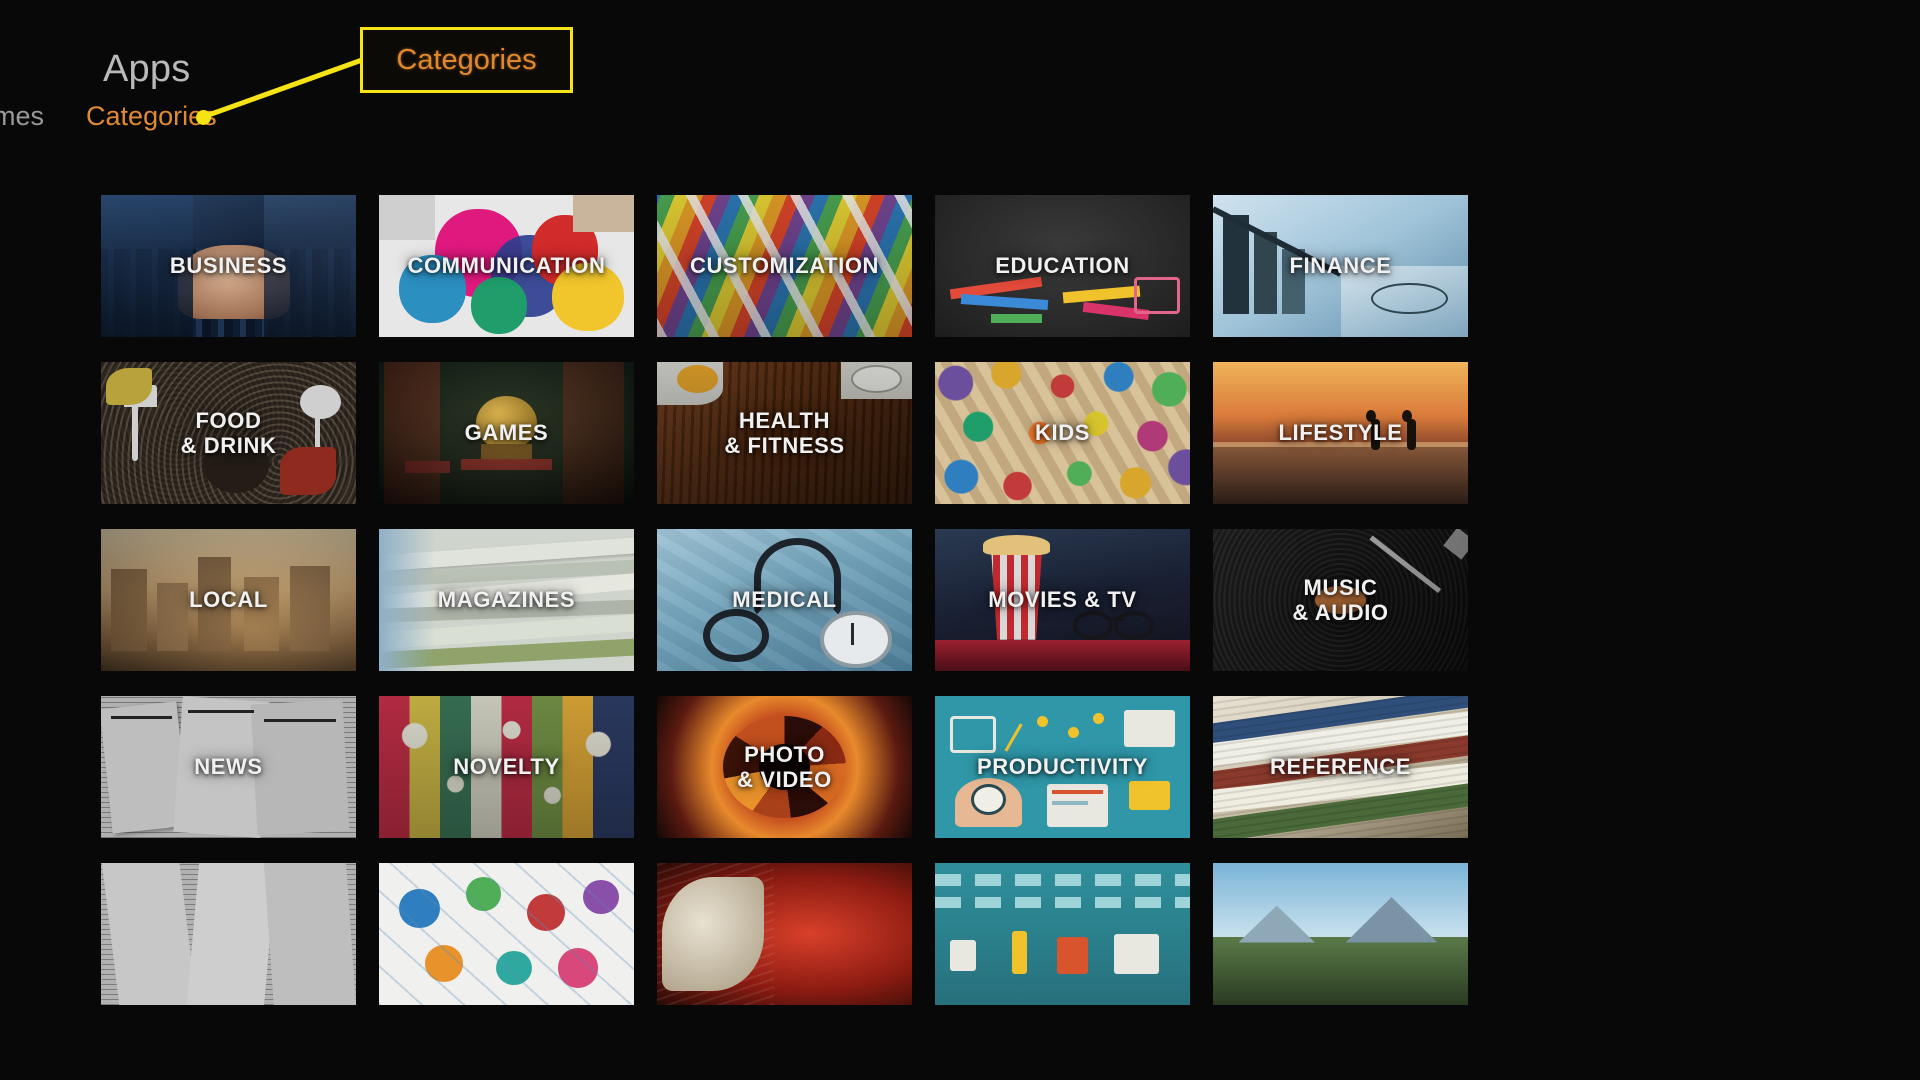 Image resolution: width=1920 pixels, height=1080 pixels. I want to click on tile-label: Food & Drink, so click(228, 433).